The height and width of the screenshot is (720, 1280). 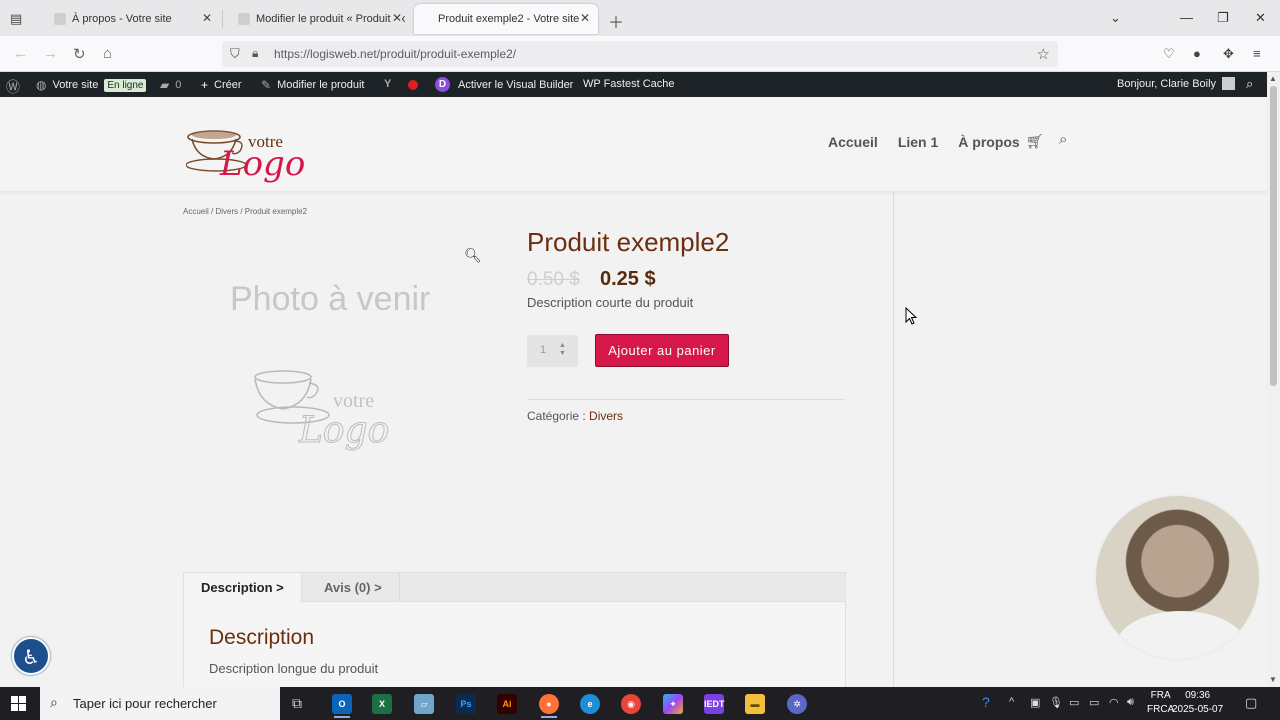 What do you see at coordinates (16, 19) in the screenshot?
I see `tab-list-icon: ▤` at bounding box center [16, 19].